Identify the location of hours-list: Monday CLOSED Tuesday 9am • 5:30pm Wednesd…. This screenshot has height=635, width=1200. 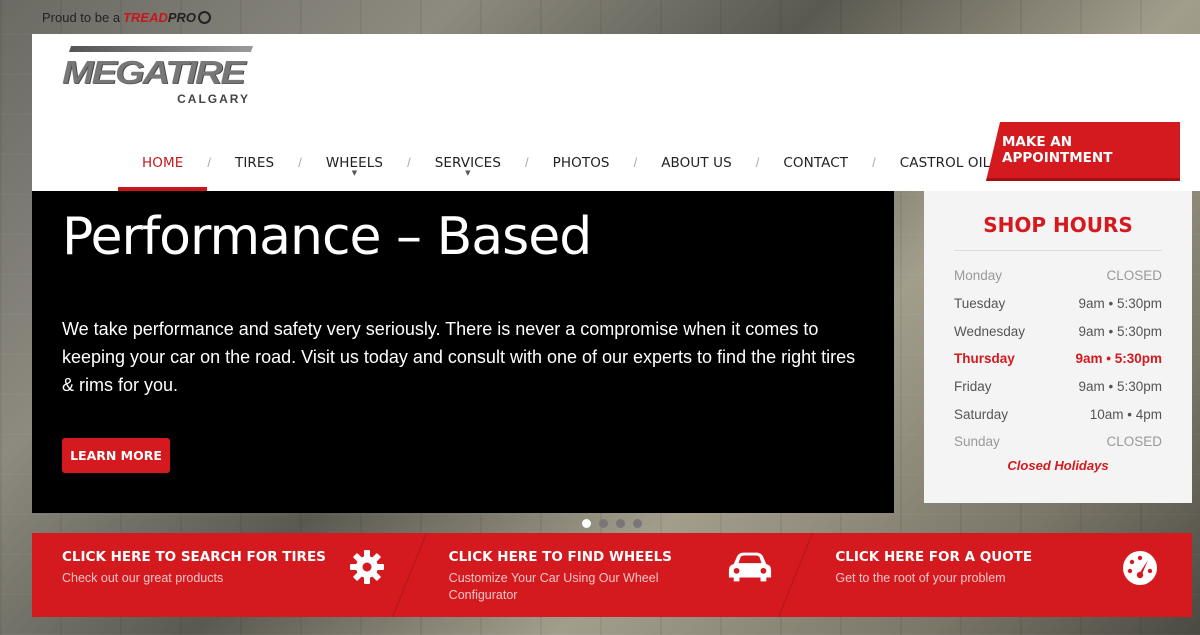
(1058, 359).